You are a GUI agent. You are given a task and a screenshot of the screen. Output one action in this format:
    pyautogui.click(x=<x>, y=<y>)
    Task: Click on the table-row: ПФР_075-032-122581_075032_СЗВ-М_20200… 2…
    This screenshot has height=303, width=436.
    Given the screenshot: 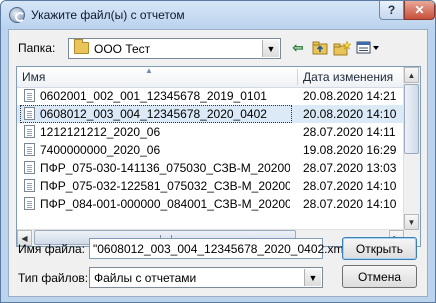 What is the action you would take?
    pyautogui.click(x=211, y=186)
    